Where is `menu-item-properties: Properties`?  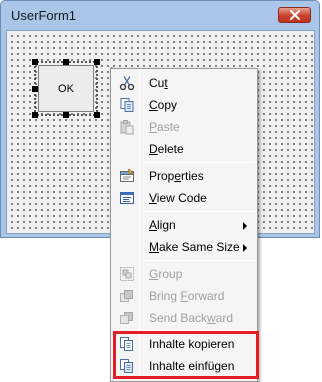
menu-item-properties: Properties is located at coordinates (184, 176).